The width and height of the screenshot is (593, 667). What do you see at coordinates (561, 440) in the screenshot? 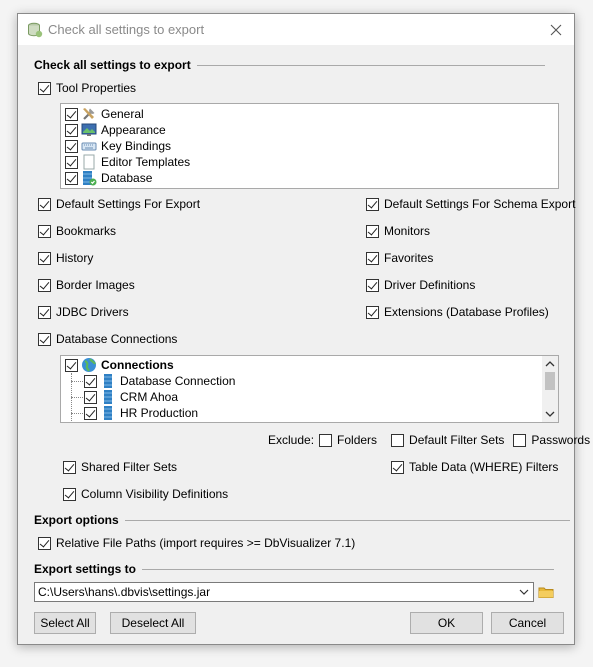
I see `exclude-passwords-label: Passwords` at bounding box center [561, 440].